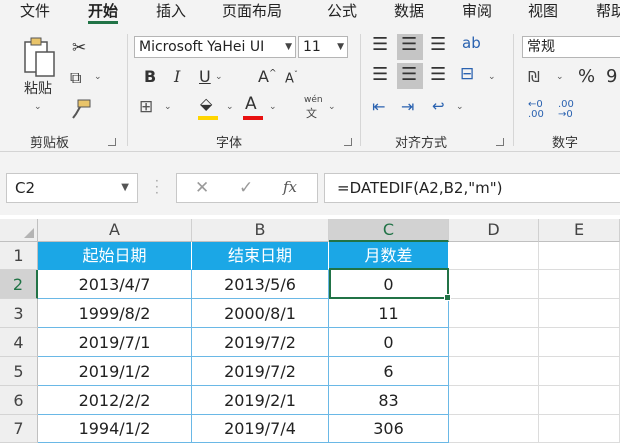  I want to click on decrease-decimal-icon: .00 →0, so click(566, 110).